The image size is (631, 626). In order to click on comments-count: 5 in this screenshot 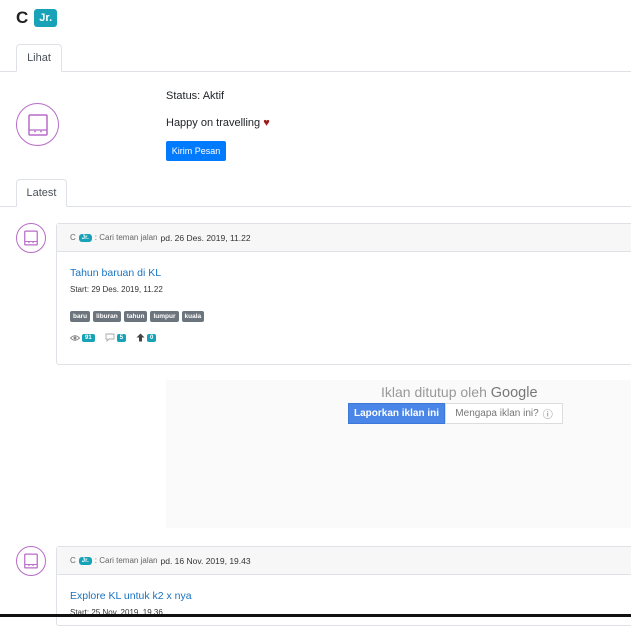, I will do `click(121, 337)`.